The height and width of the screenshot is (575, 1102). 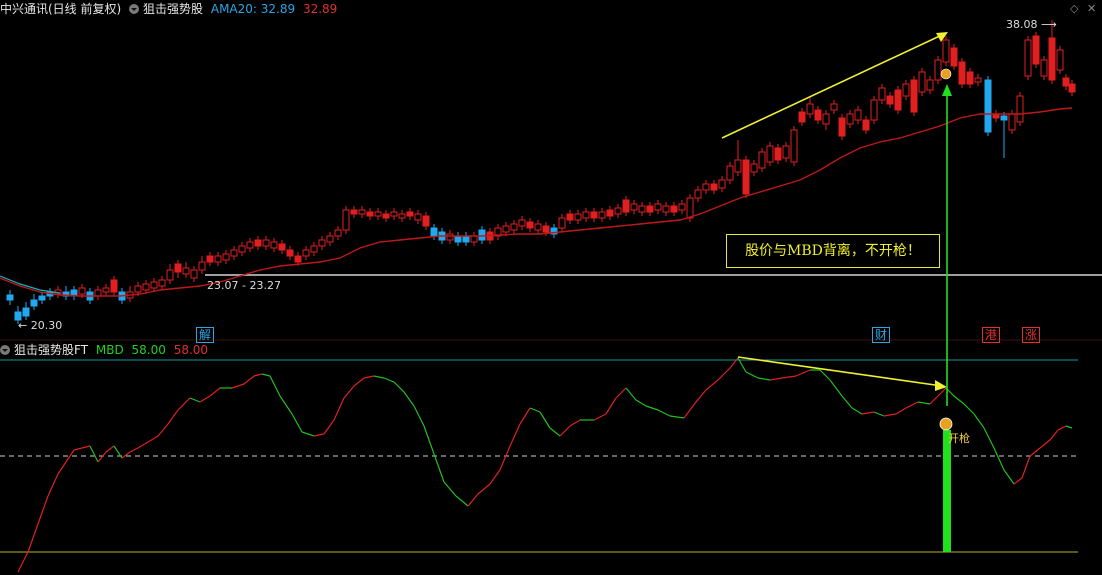 What do you see at coordinates (840, 371) in the screenshot?
I see `mbd-trend-arrow` at bounding box center [840, 371].